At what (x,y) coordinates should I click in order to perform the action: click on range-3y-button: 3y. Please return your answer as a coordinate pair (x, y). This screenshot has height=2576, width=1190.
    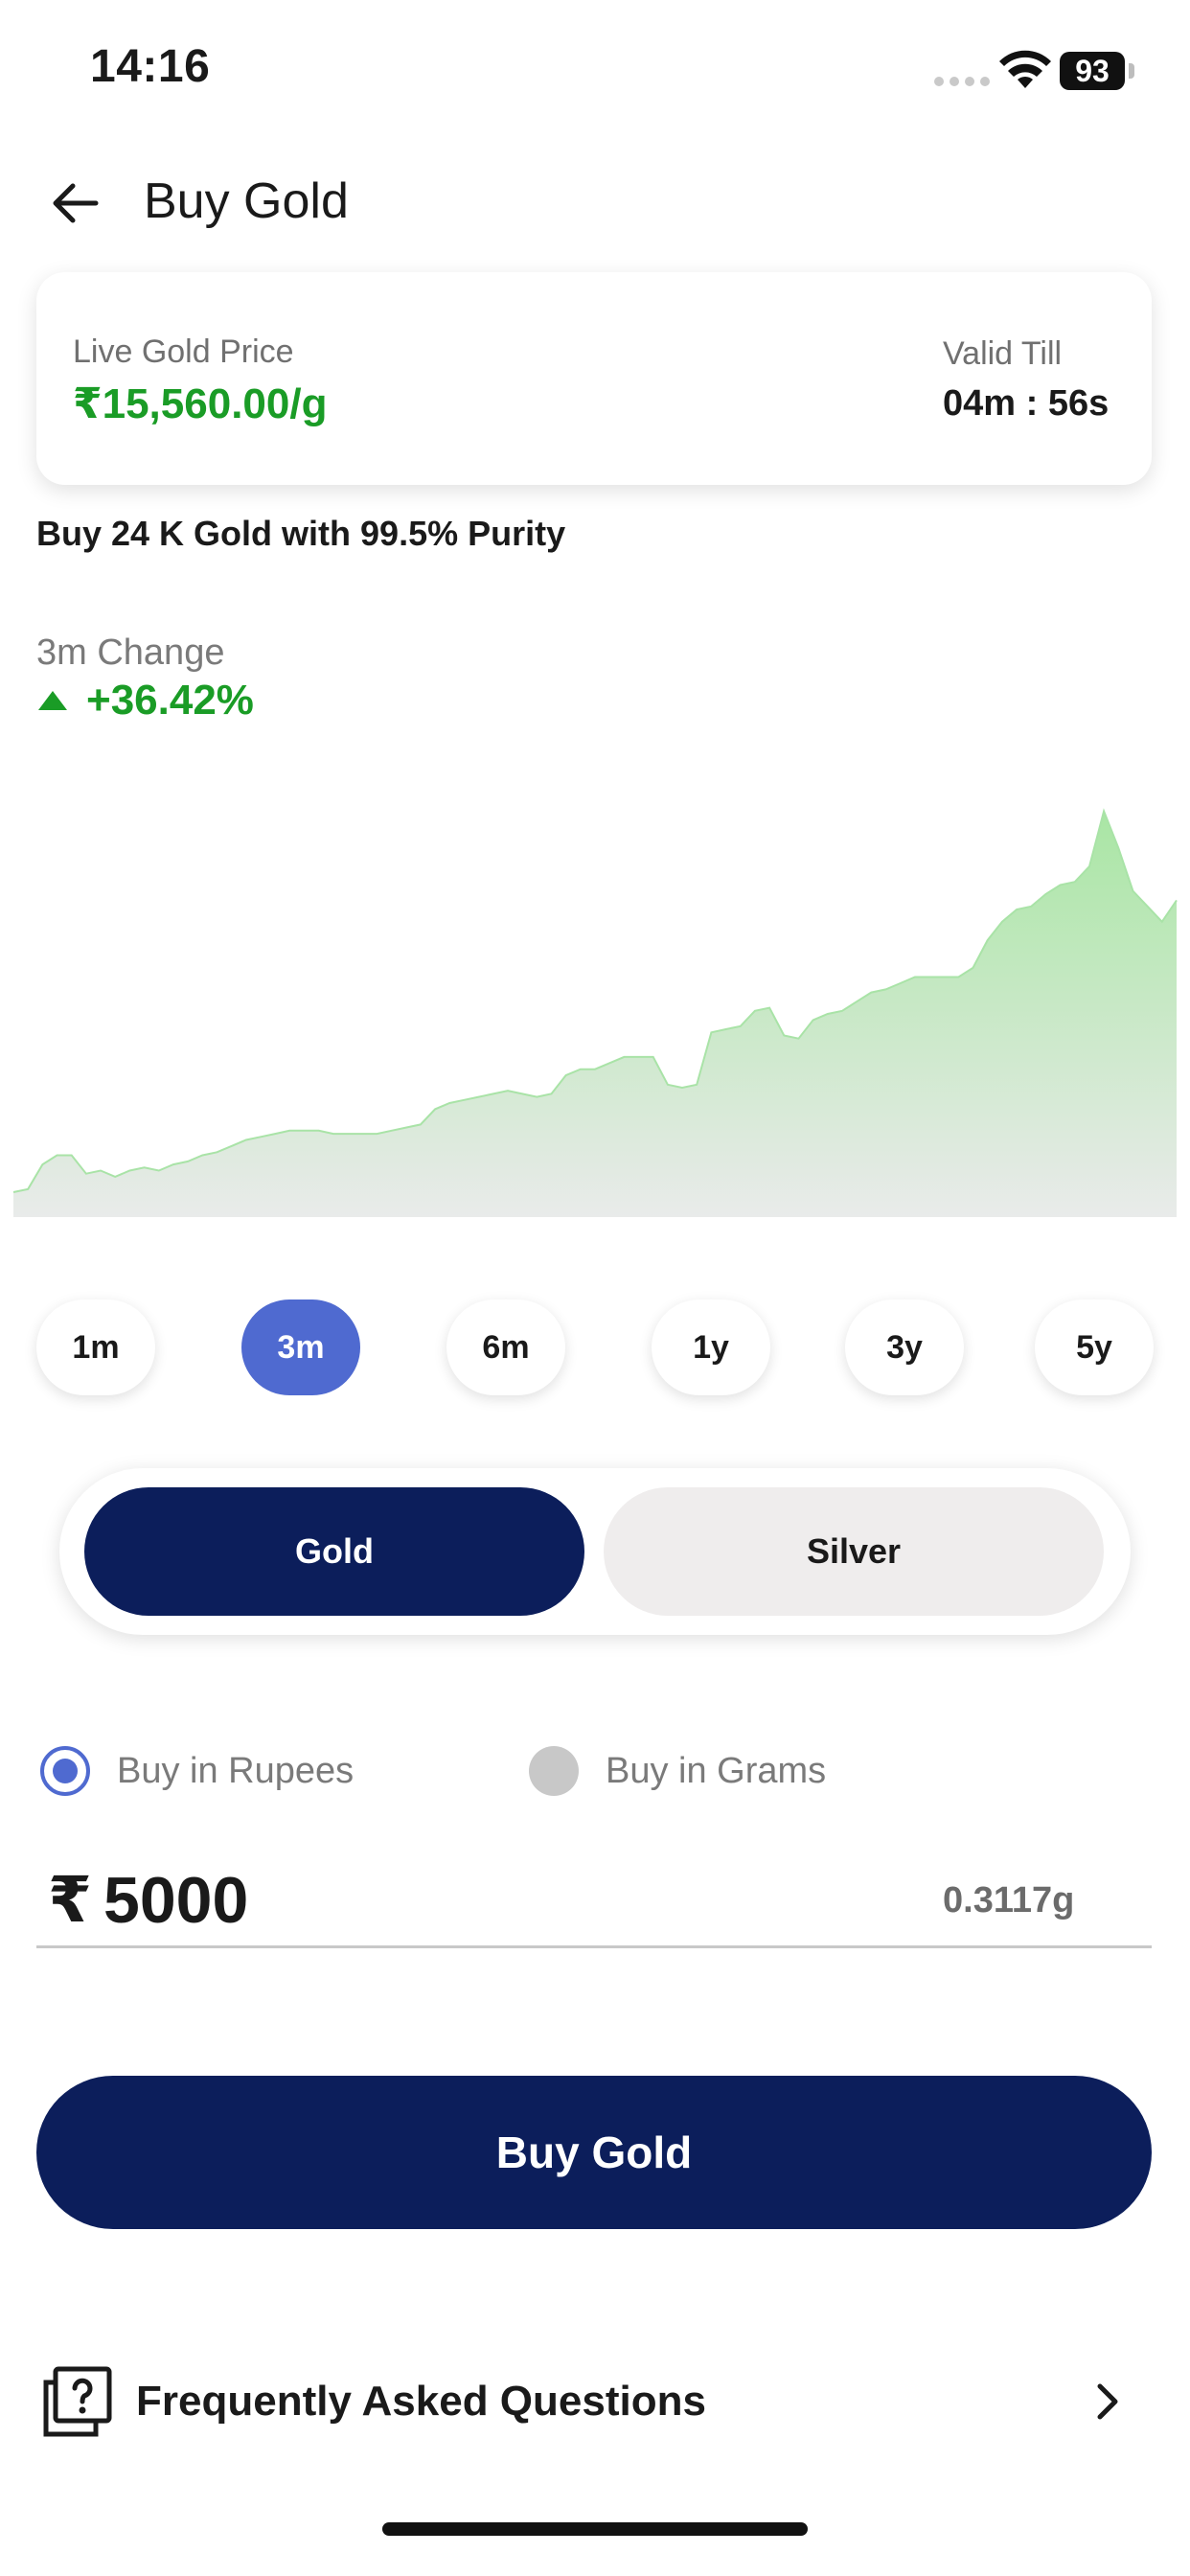
    Looking at the image, I should click on (905, 1347).